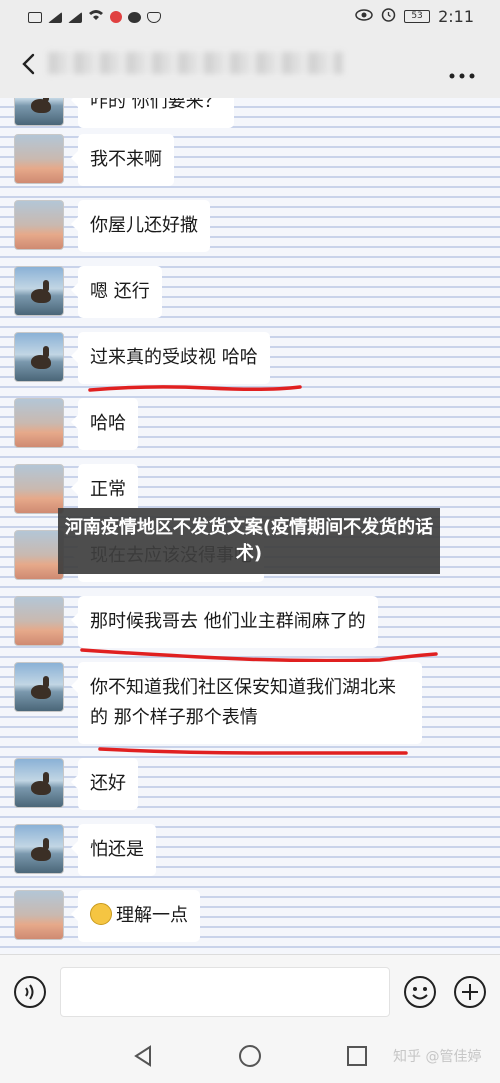  I want to click on message-row: 怕还是, so click(85, 850).